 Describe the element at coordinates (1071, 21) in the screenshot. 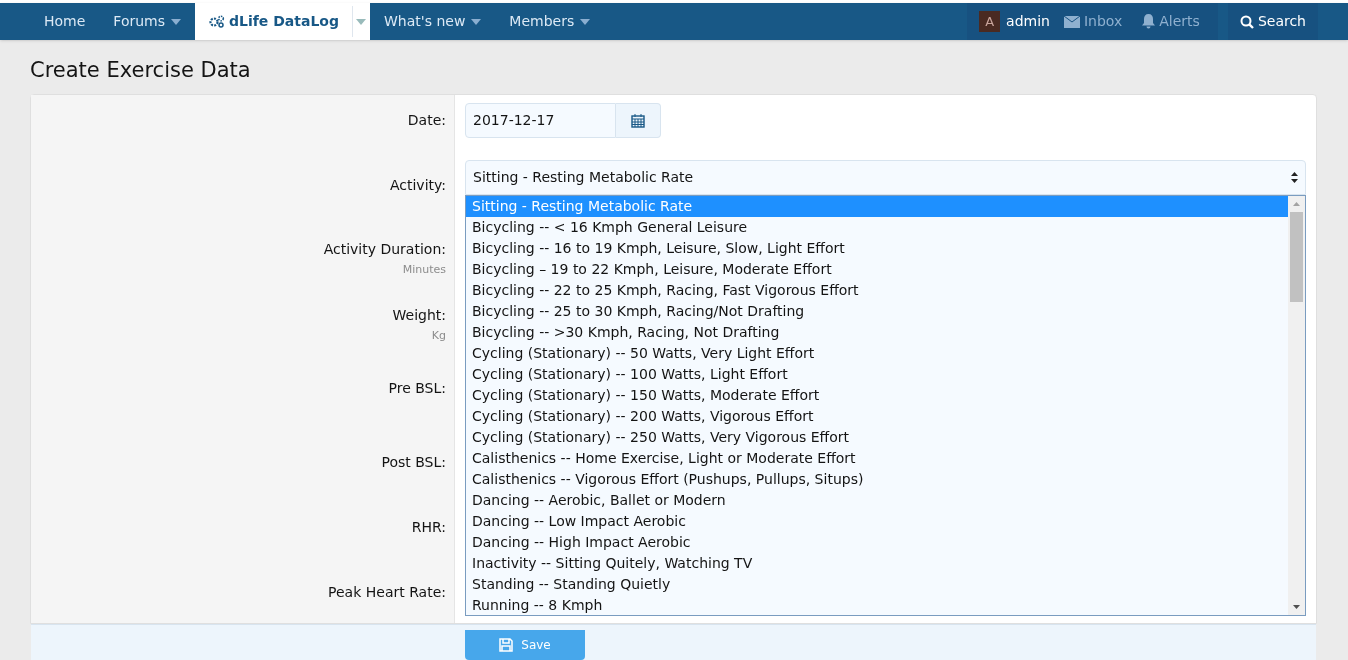

I see `envelope-icon` at that location.